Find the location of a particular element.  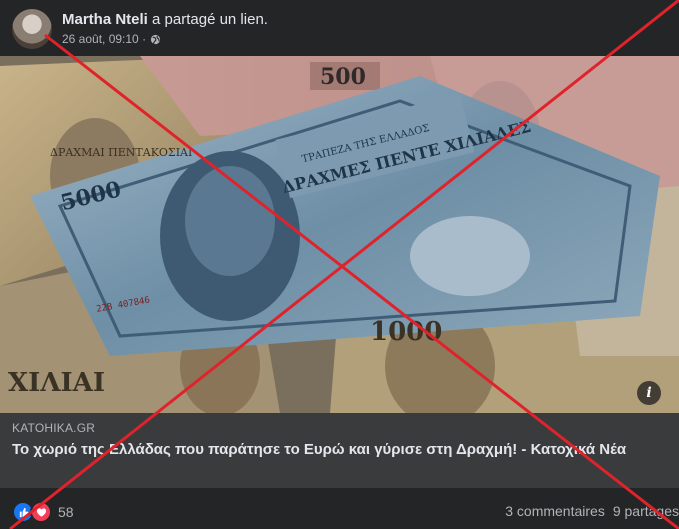

post-author-line: Martha Nteli a partagé un lien. is located at coordinates (165, 19).